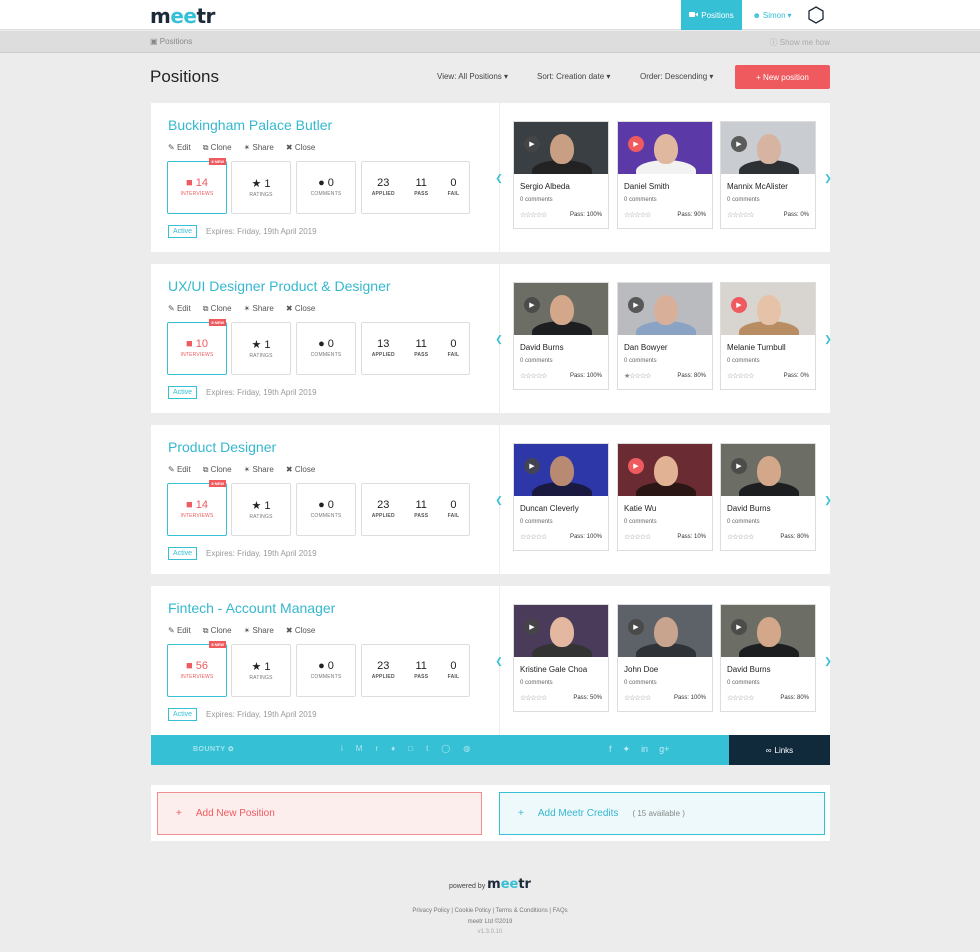  Describe the element at coordinates (782, 77) in the screenshot. I see `new-position-button: + New position` at that location.